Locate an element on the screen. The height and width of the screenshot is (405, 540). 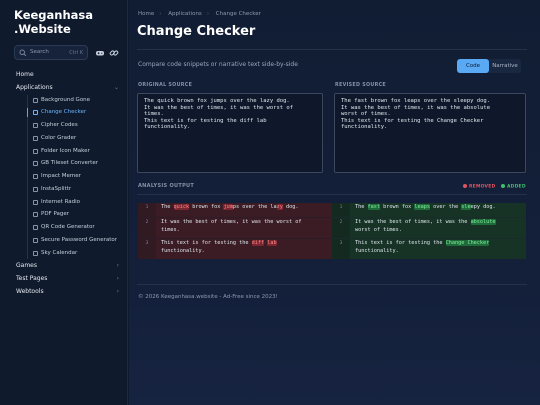
text-segment: worst of times. is located at coordinates (378, 229).